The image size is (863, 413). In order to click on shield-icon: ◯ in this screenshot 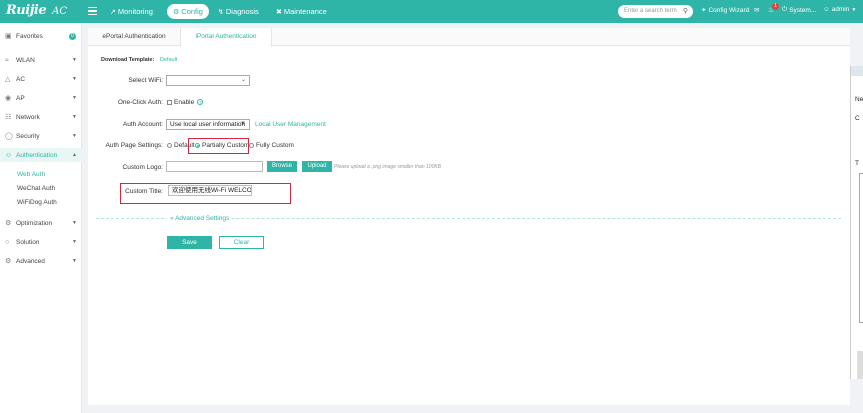, I will do `click(9, 136)`.